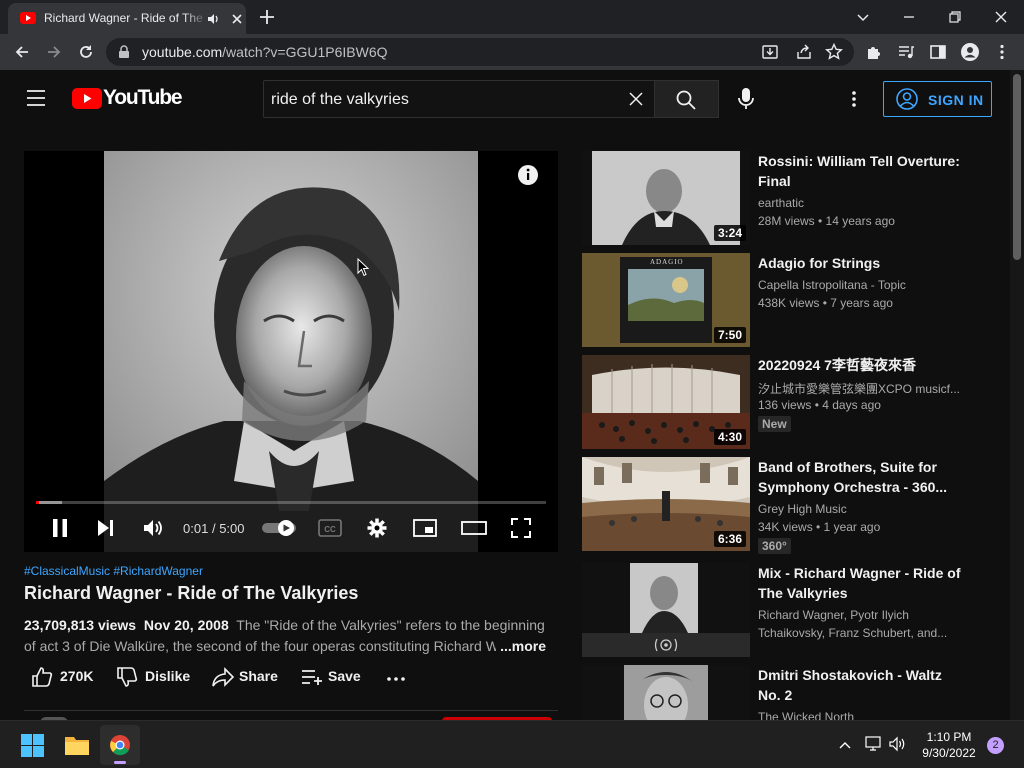  Describe the element at coordinates (512, 744) in the screenshot. I see `taskbar: 1:10 PM 9/30/2022 2` at that location.